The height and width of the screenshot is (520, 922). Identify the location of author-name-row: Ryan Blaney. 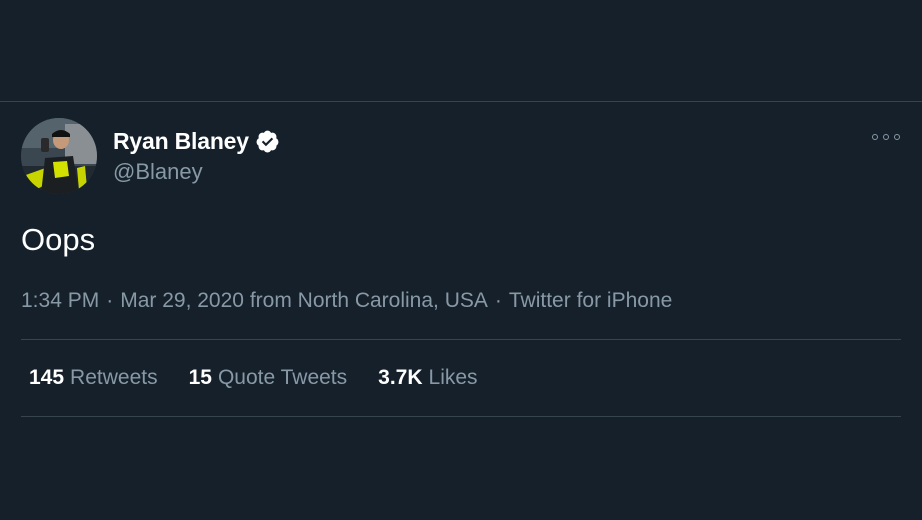
(196, 141).